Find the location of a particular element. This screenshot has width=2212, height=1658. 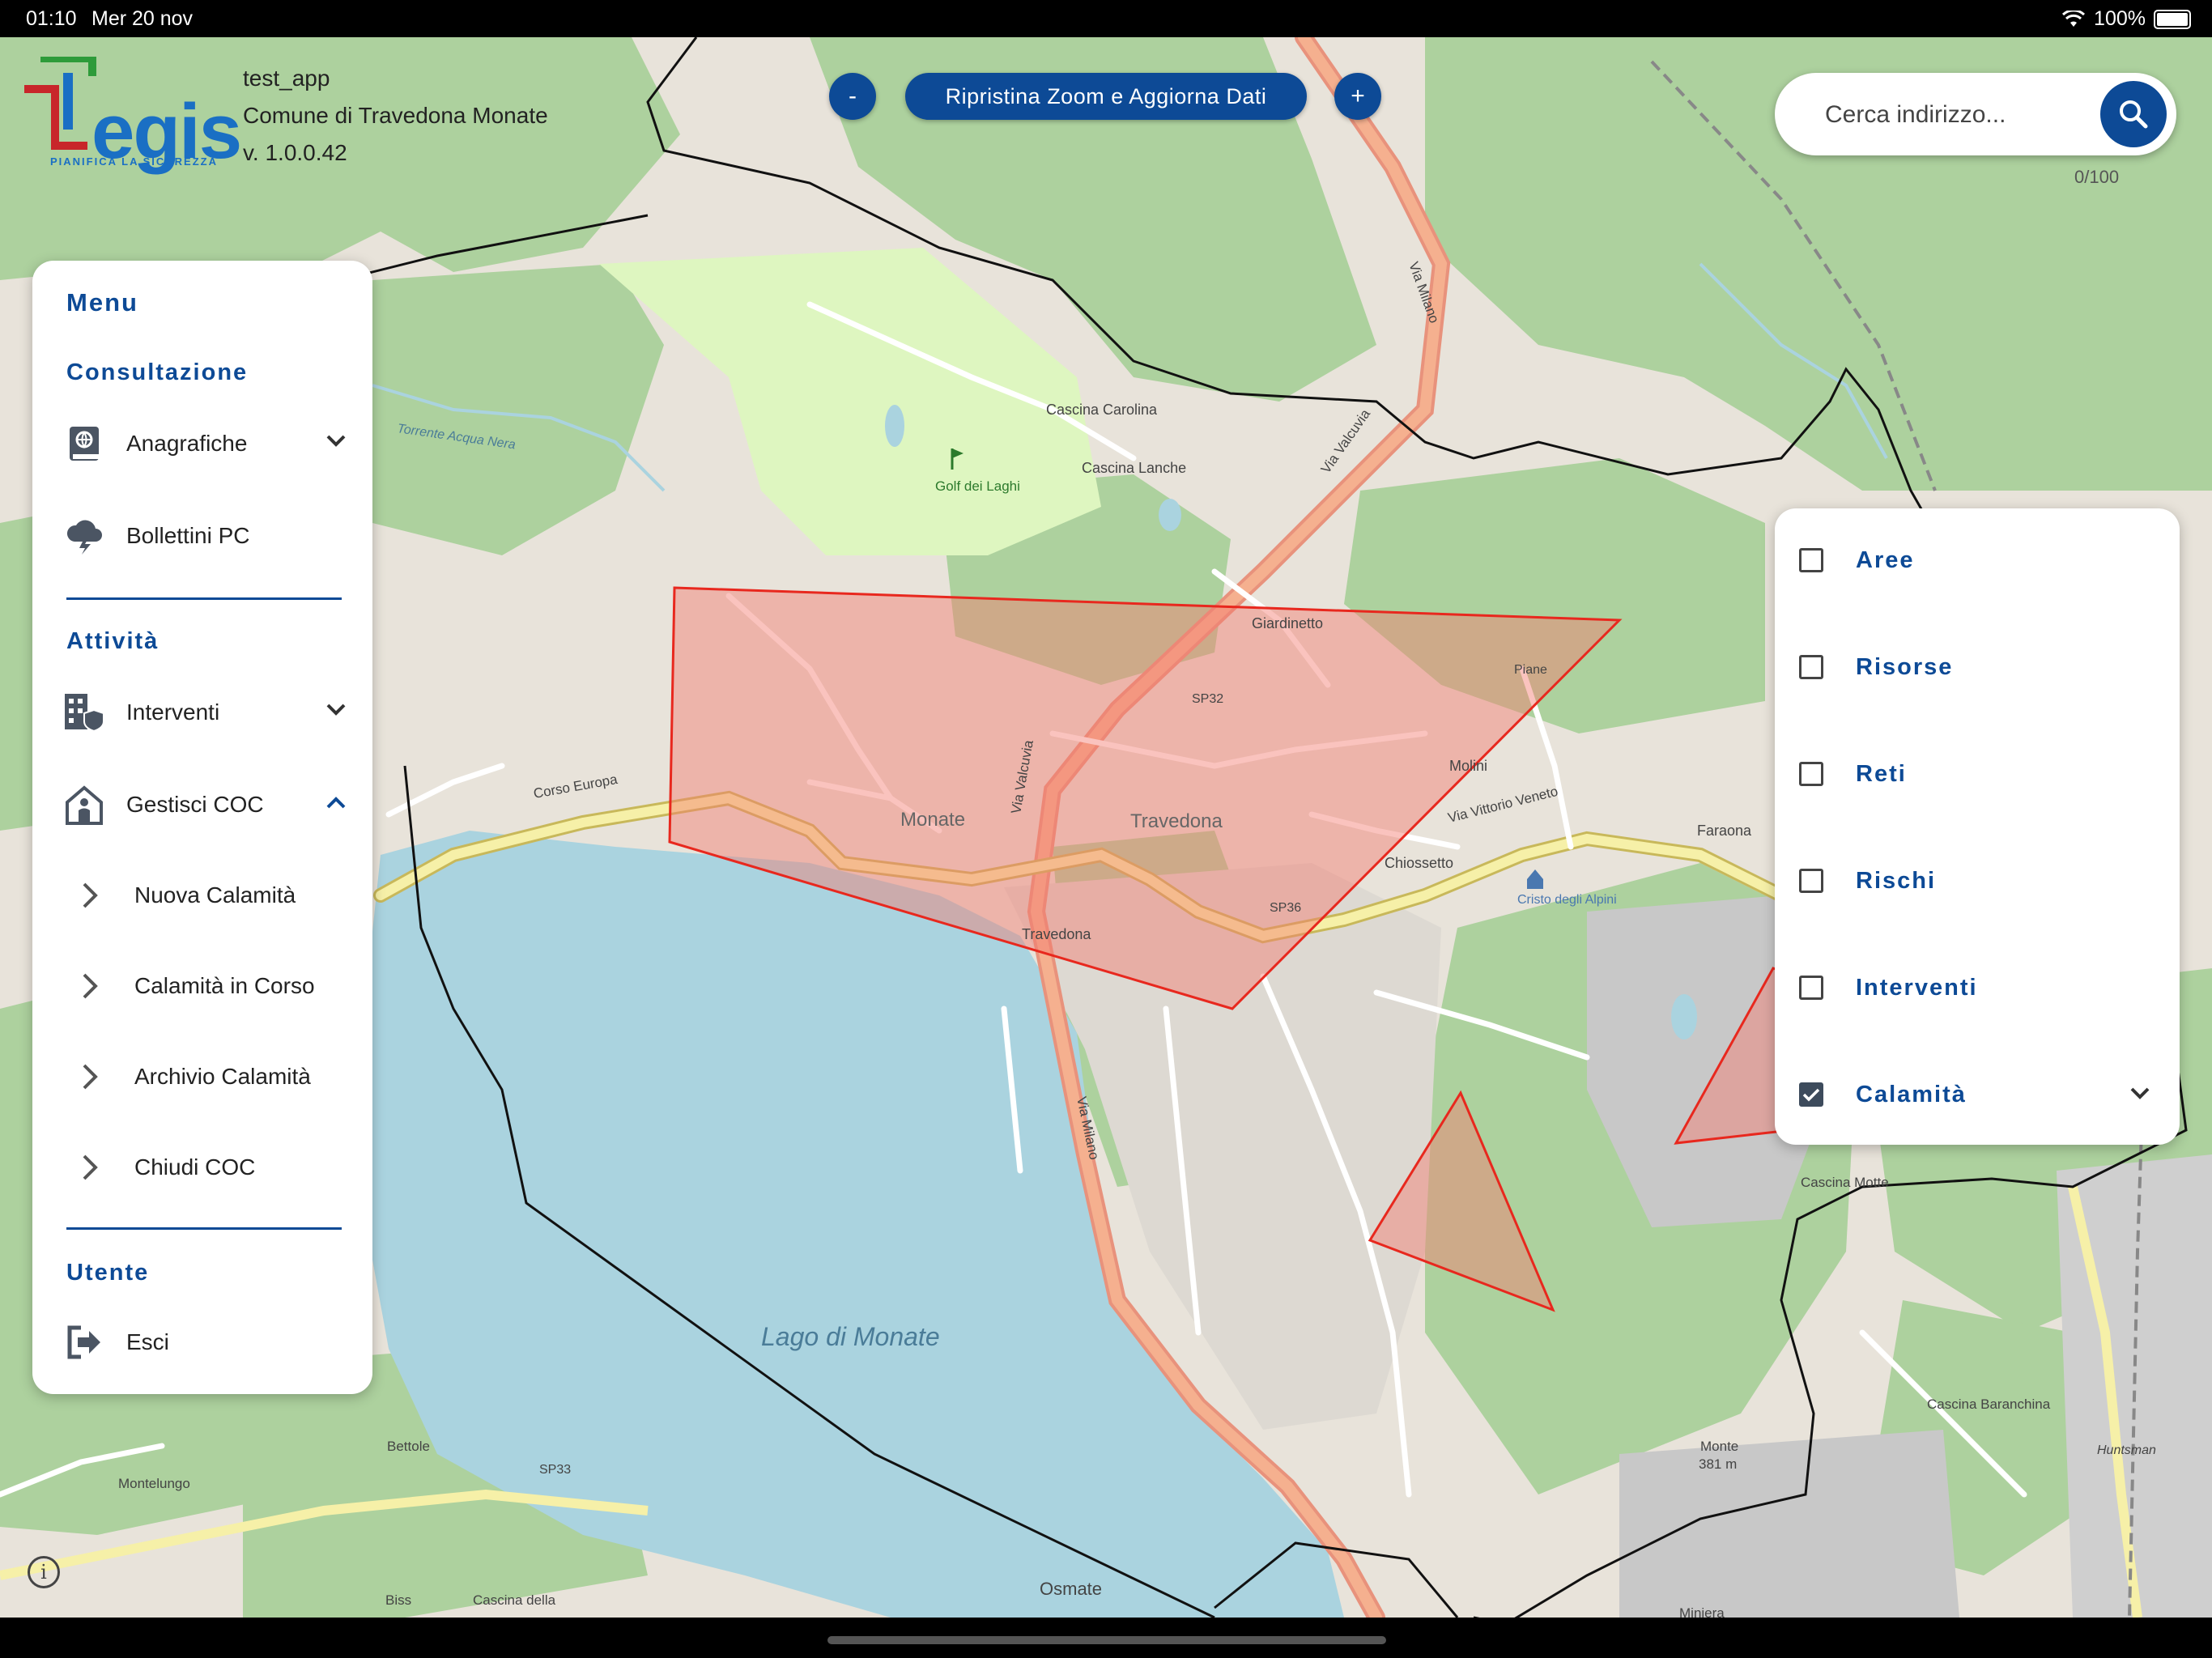

house-person-icon is located at coordinates (84, 805).